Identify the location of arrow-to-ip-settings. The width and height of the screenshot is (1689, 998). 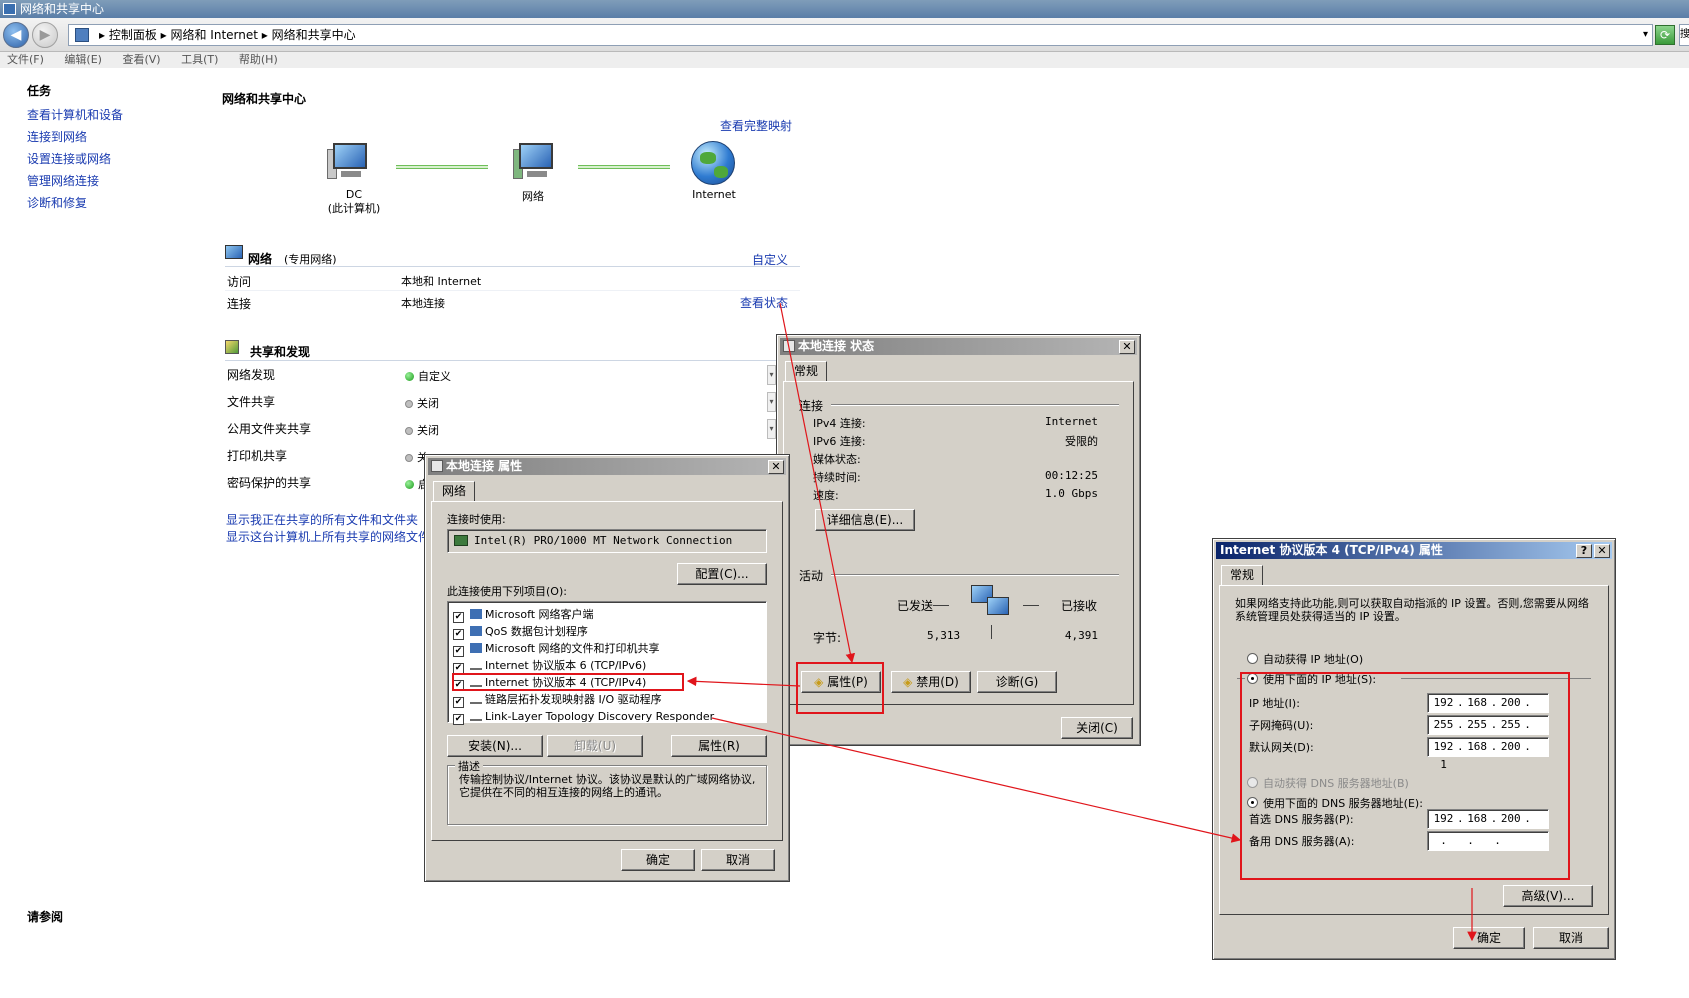
(976, 780).